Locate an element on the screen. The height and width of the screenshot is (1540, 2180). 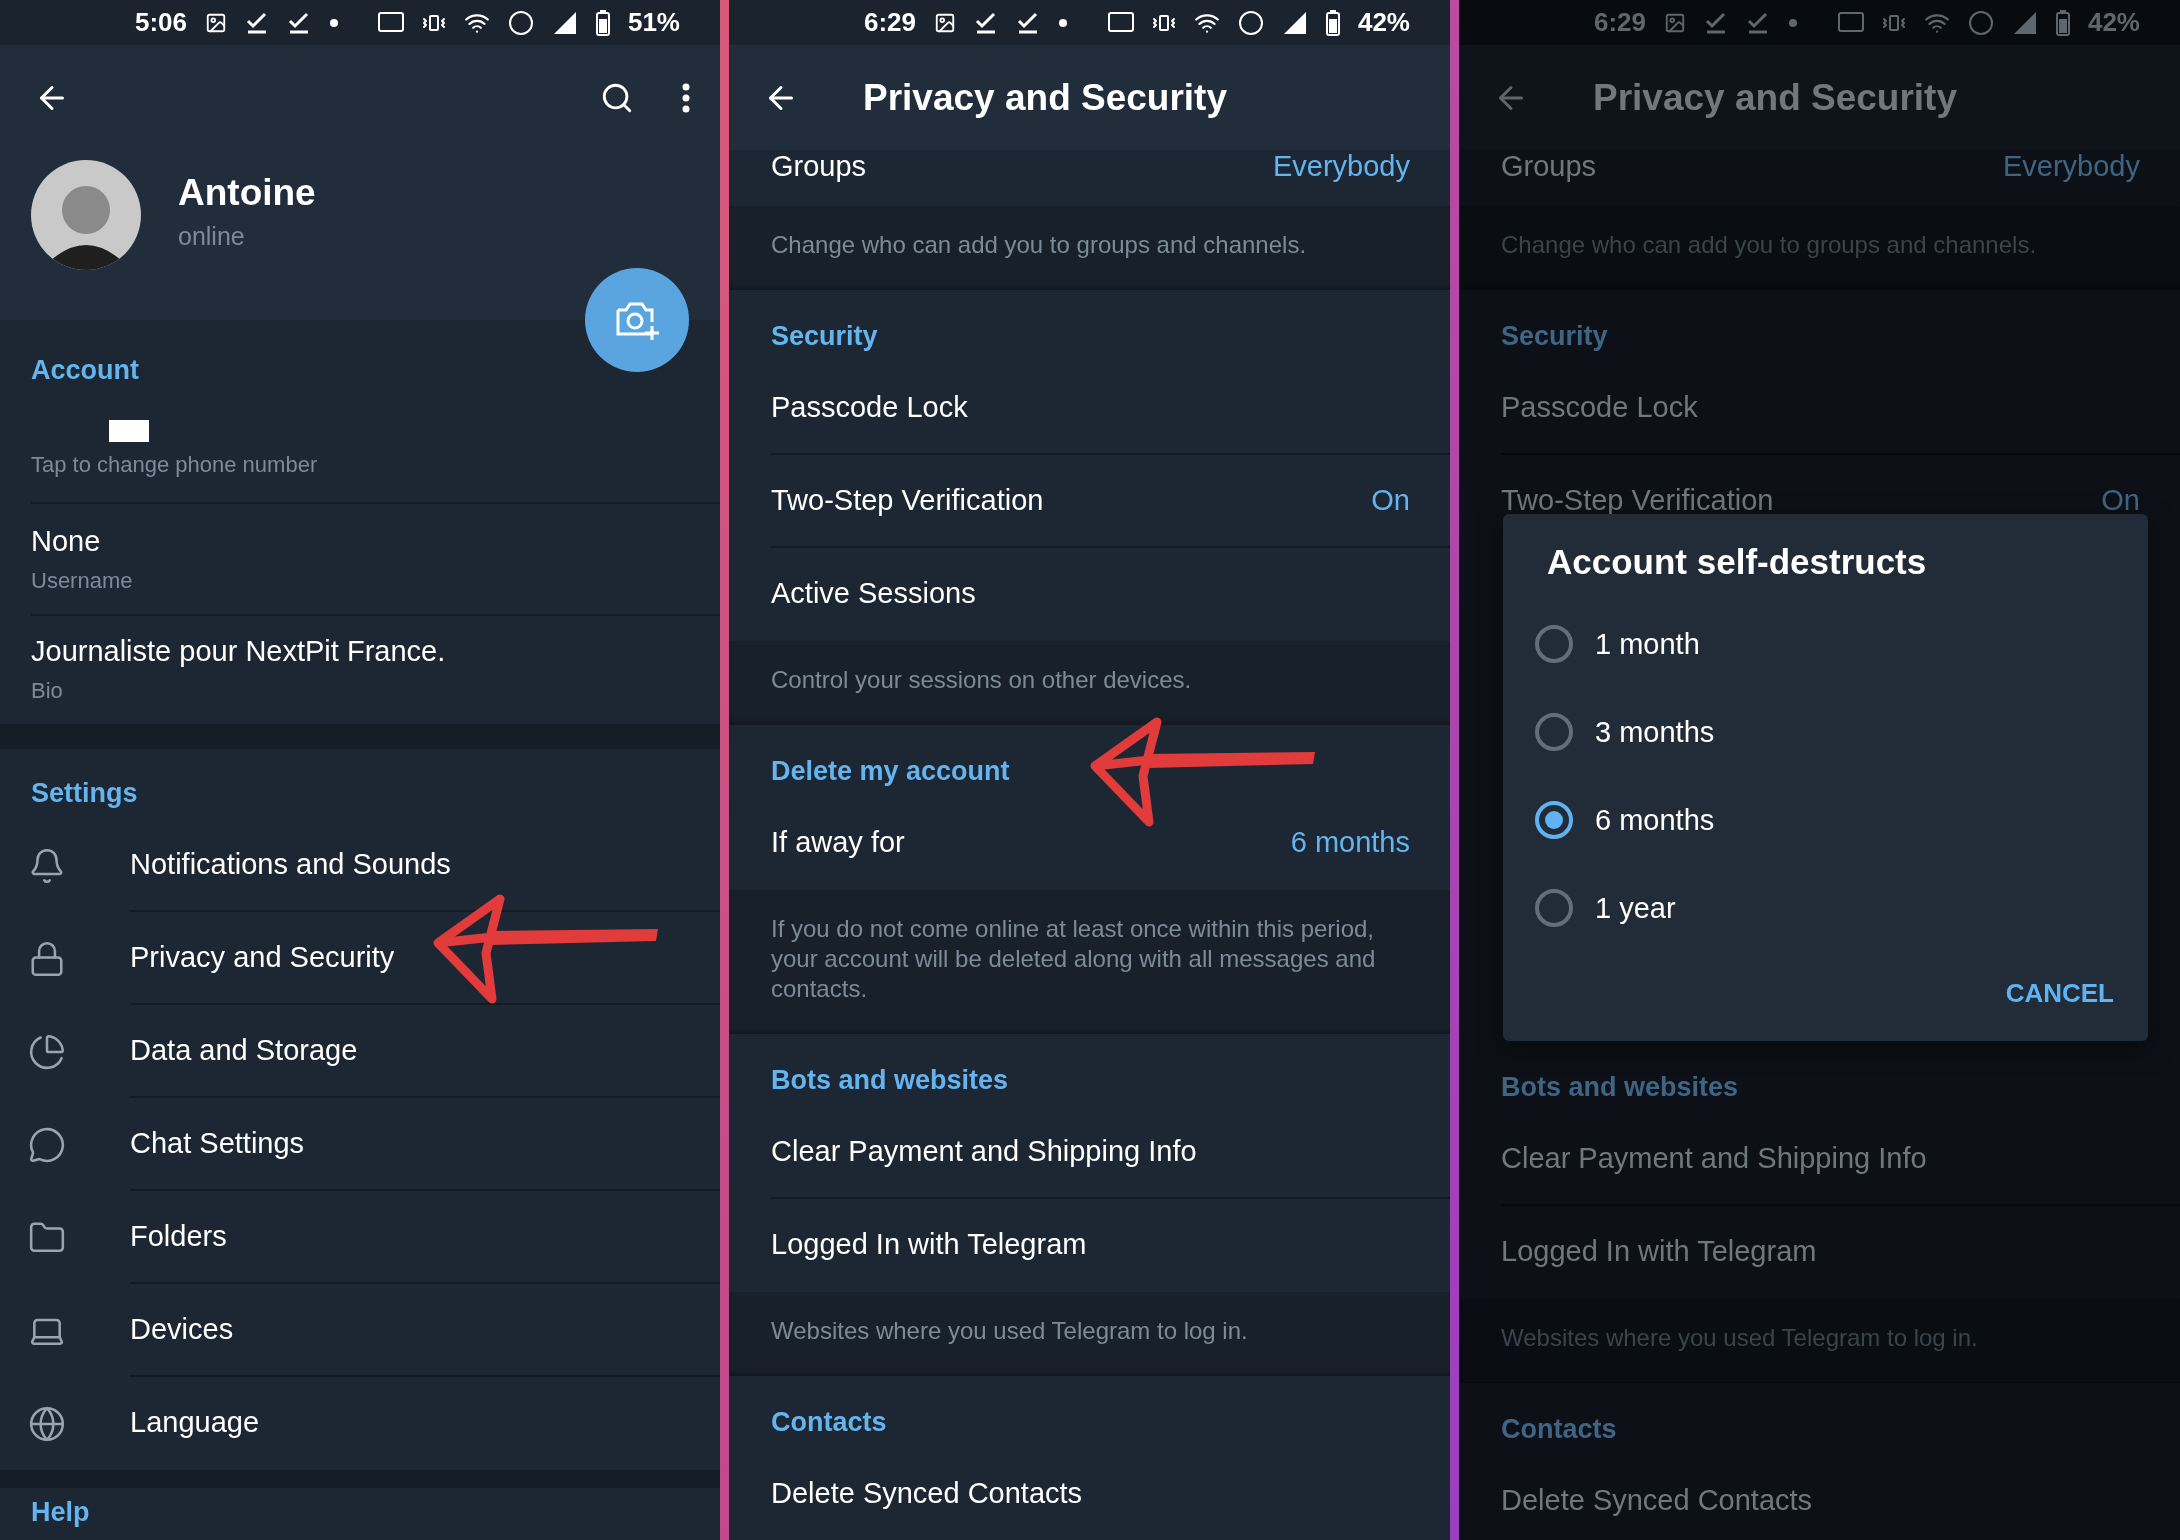
lock-icon is located at coordinates (47, 958).